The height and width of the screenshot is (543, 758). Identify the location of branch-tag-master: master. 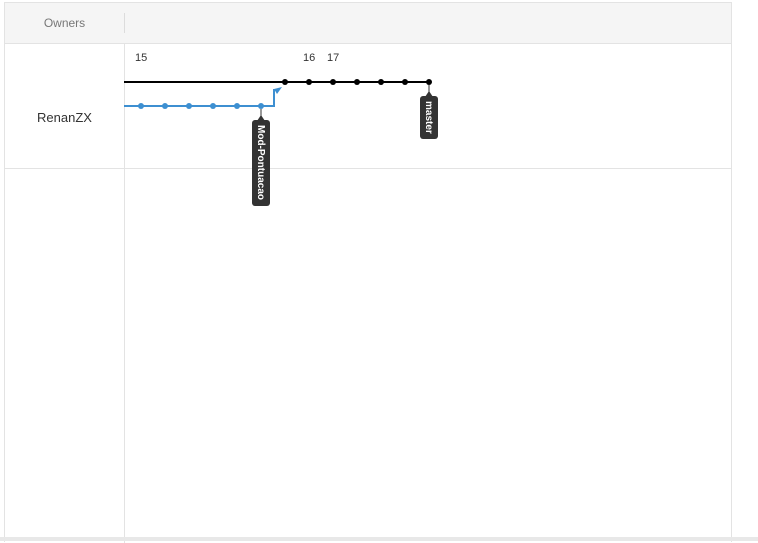
(429, 112).